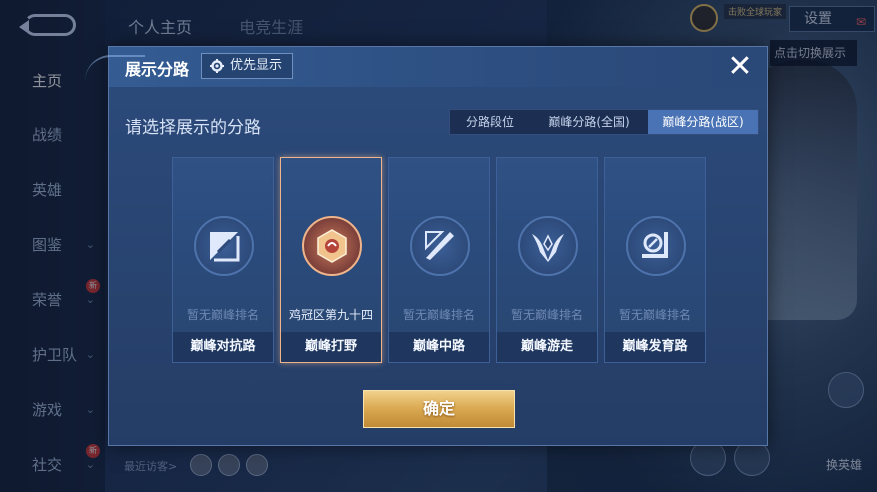 This screenshot has height=492, width=877. I want to click on clash-lane-icon, so click(224, 246).